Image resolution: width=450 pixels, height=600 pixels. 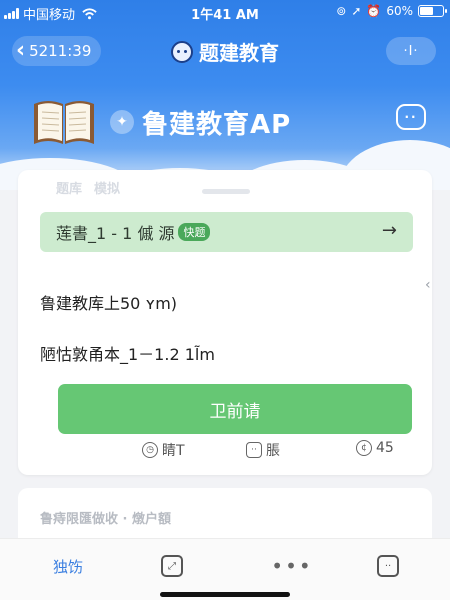 I want to click on coin-icon: ¢, so click(x=364, y=448).